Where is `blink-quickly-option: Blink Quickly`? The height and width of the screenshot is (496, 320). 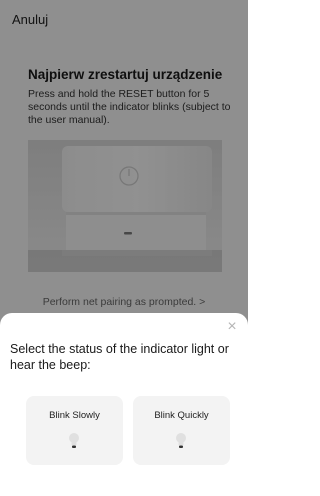
blink-quickly-option: Blink Quickly is located at coordinates (181, 430).